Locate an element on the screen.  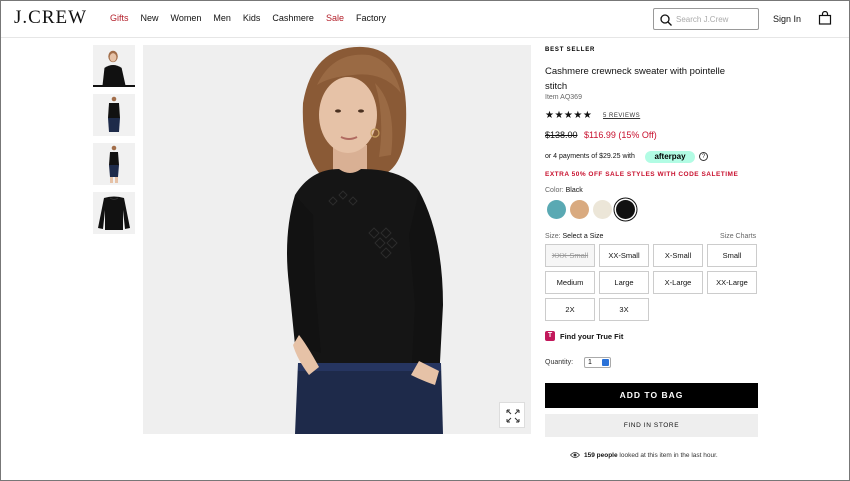
expand-icon is located at coordinates (512, 415).